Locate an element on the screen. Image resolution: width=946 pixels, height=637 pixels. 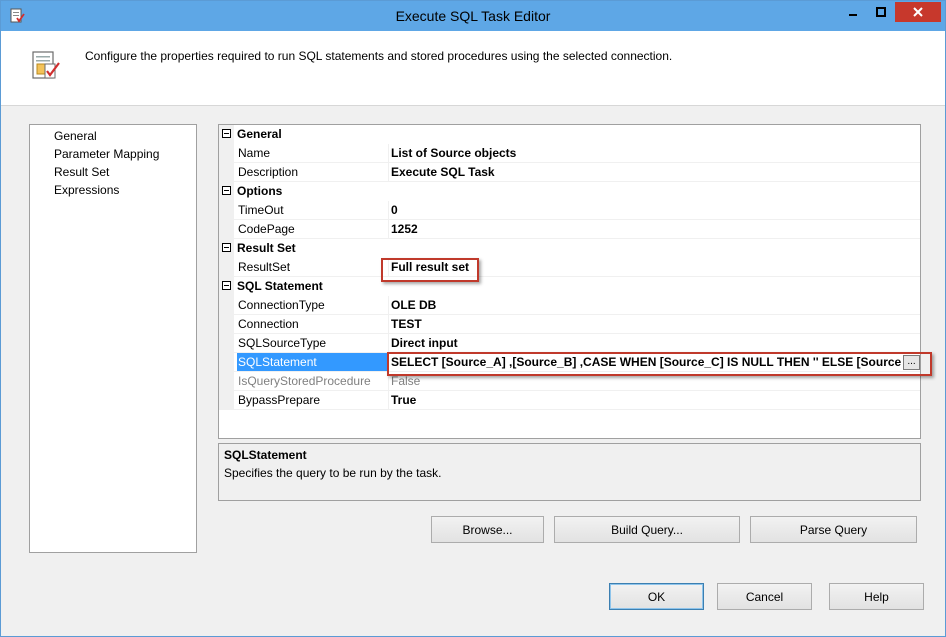
minimize-icon is located at coordinates (853, 15).